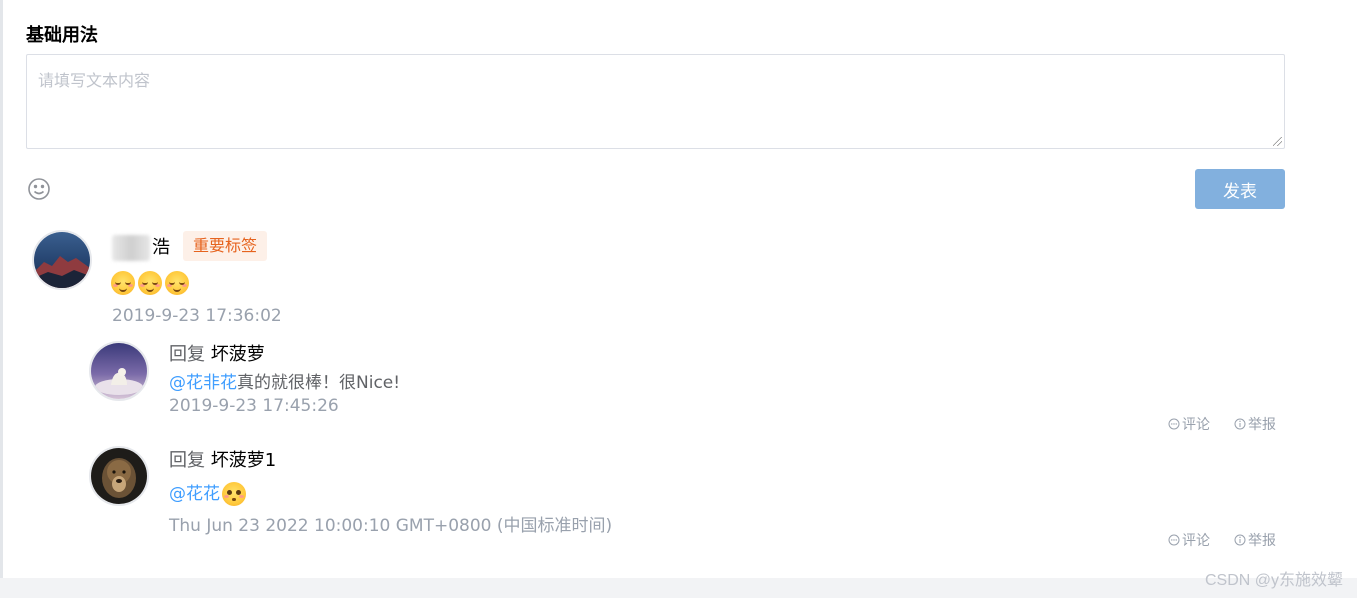 This screenshot has height=598, width=1357. I want to click on pleading-emoji-icon, so click(234, 494).